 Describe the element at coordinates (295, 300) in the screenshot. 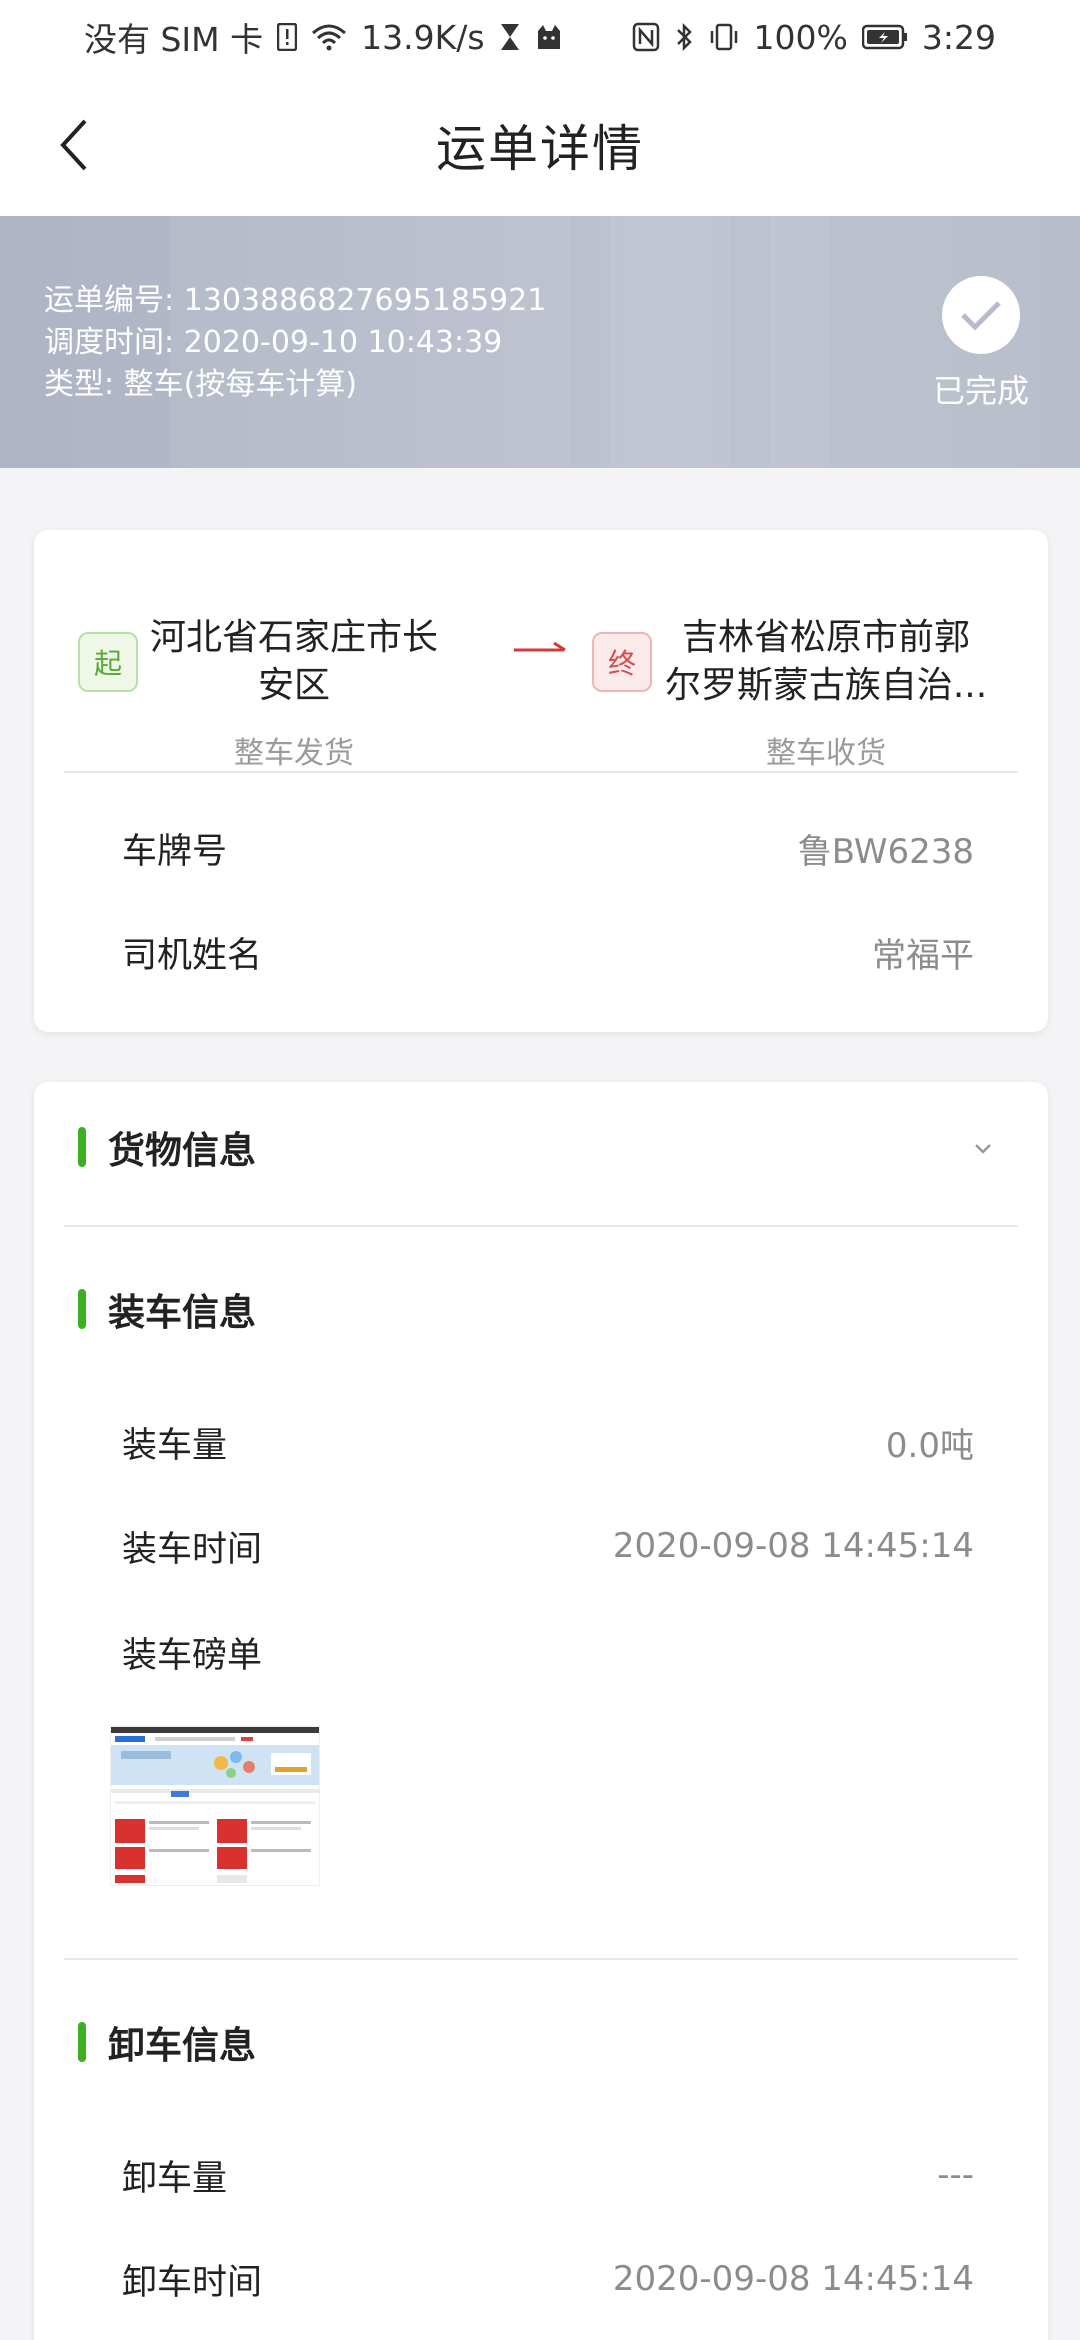

I see `waybill-number: 运单编号: 1303886827695185921` at that location.